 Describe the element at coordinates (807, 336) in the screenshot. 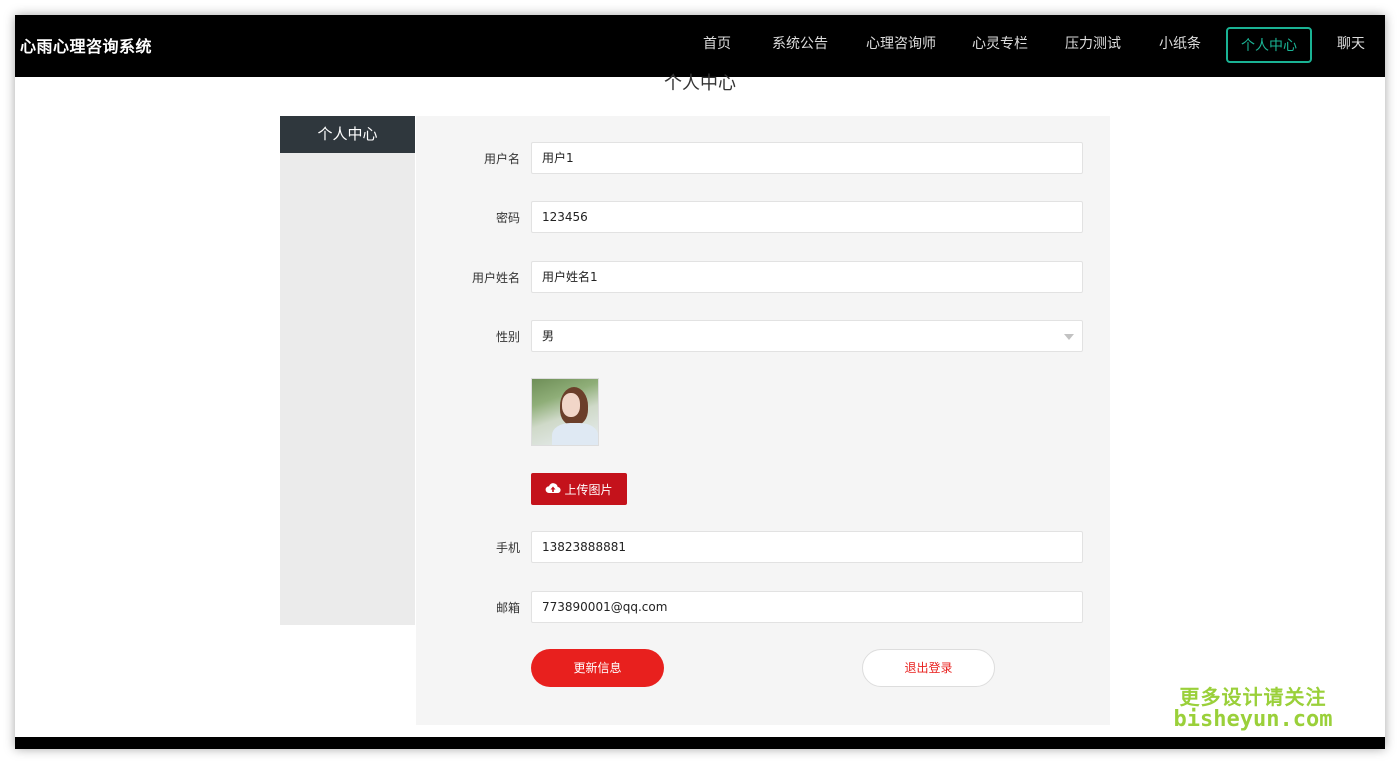

I see `gender-select: 男` at that location.